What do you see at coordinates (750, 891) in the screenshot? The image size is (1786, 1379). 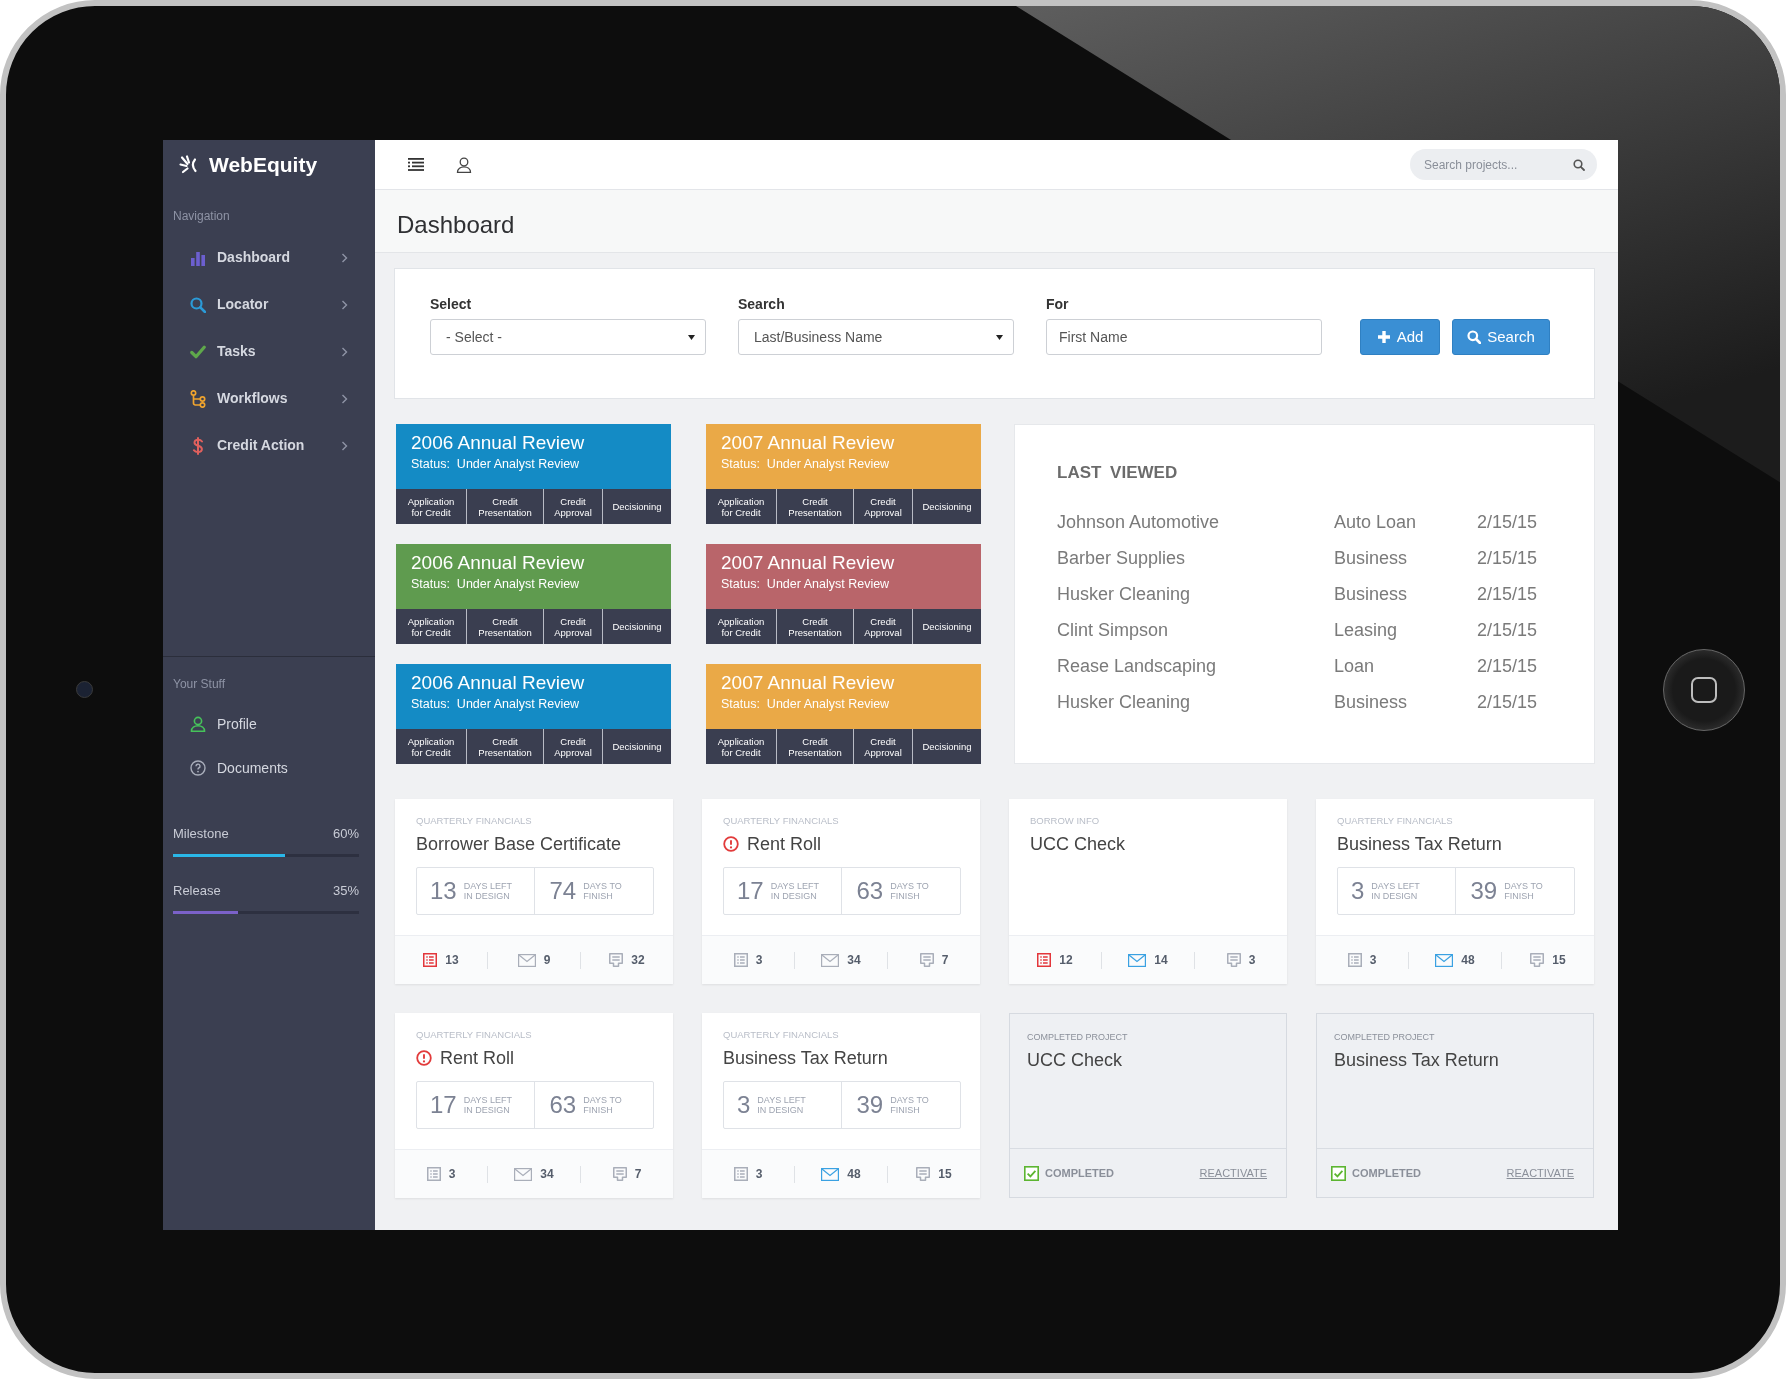 I see `days-count: 17` at bounding box center [750, 891].